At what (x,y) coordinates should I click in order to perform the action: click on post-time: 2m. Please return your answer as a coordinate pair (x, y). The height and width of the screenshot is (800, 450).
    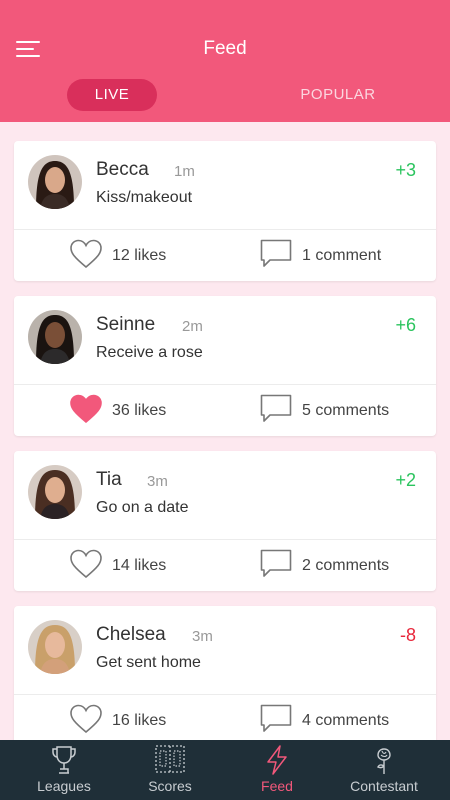
    Looking at the image, I should click on (192, 326).